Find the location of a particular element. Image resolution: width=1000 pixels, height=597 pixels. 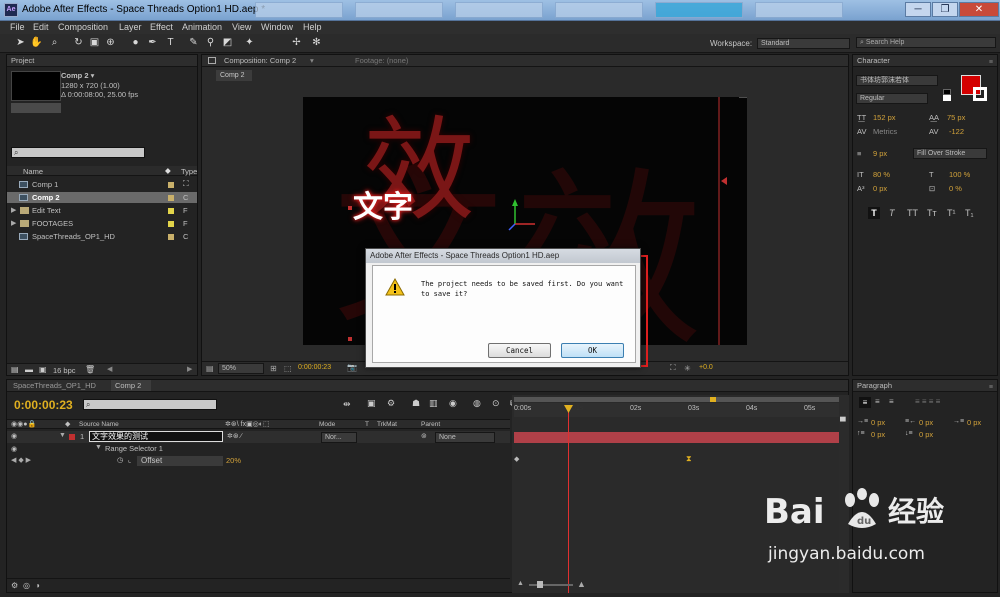

work-area-end-handle is located at coordinates (713, 399).